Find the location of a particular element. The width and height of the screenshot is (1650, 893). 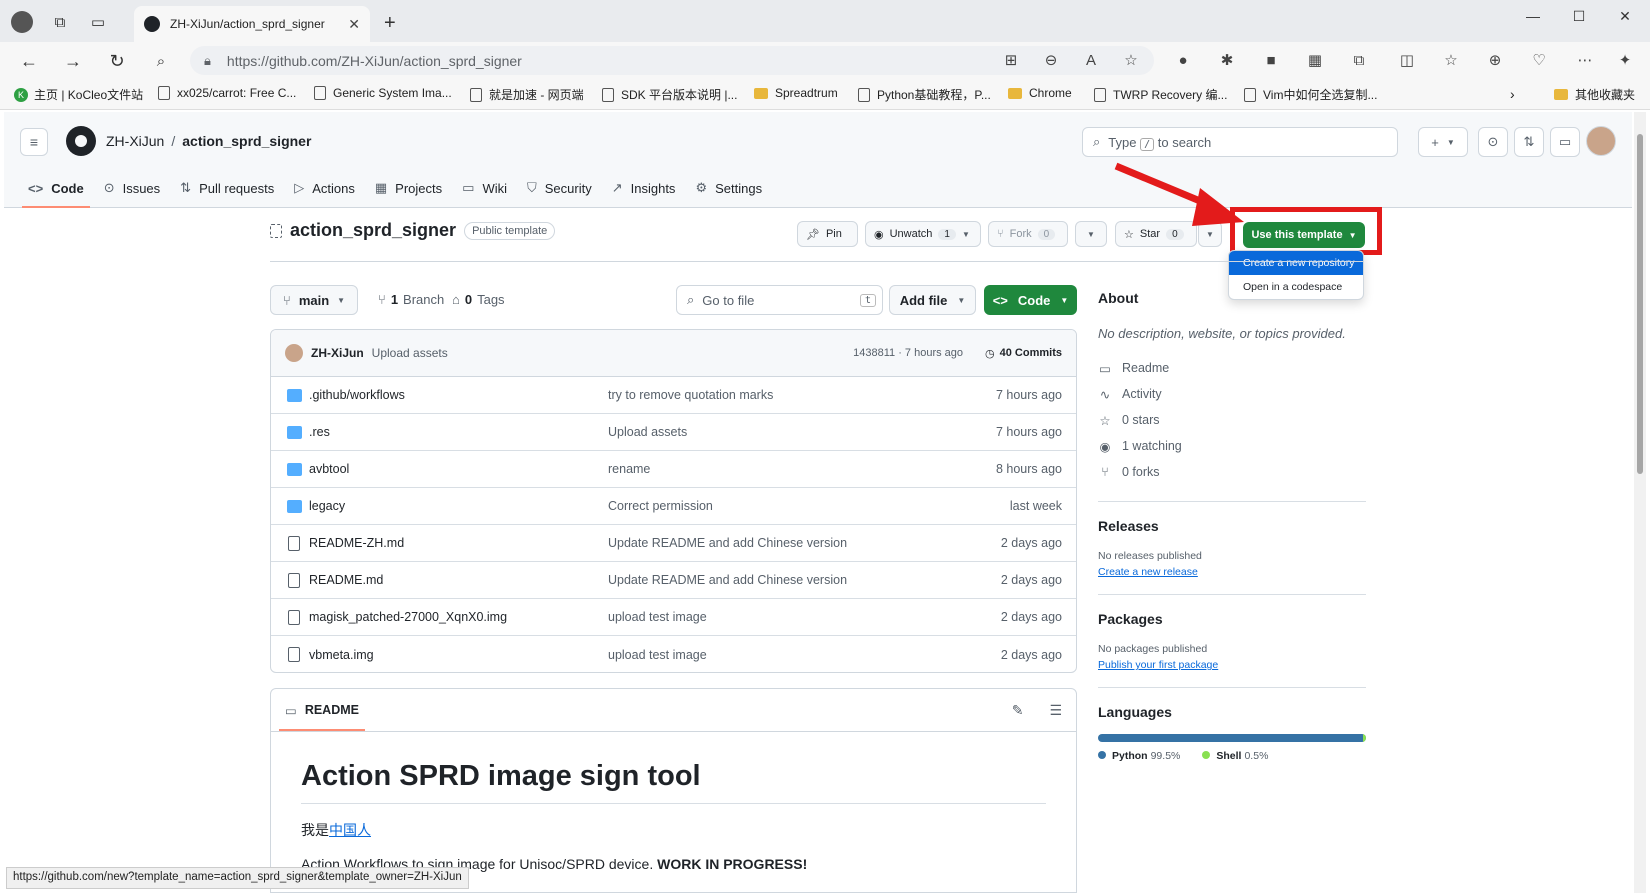

back-icon: ← is located at coordinates (29, 61).